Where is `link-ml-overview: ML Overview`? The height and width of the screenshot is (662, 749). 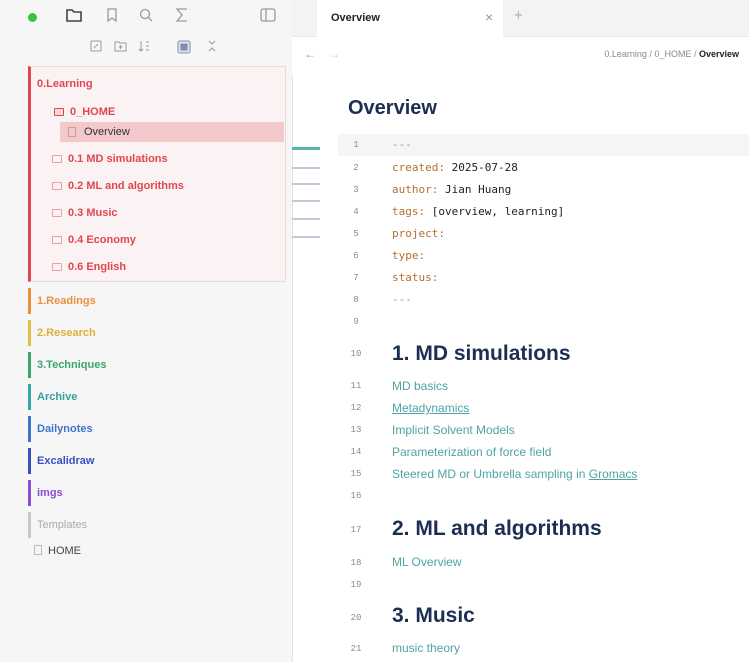 link-ml-overview: ML Overview is located at coordinates (427, 562).